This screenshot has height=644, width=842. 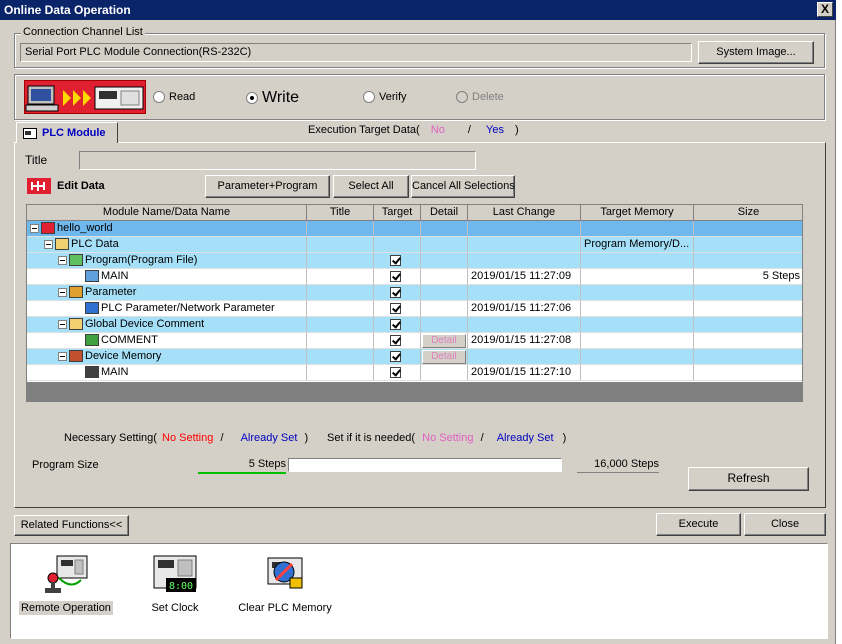 I want to click on column-header-size: Size, so click(x=748, y=213).